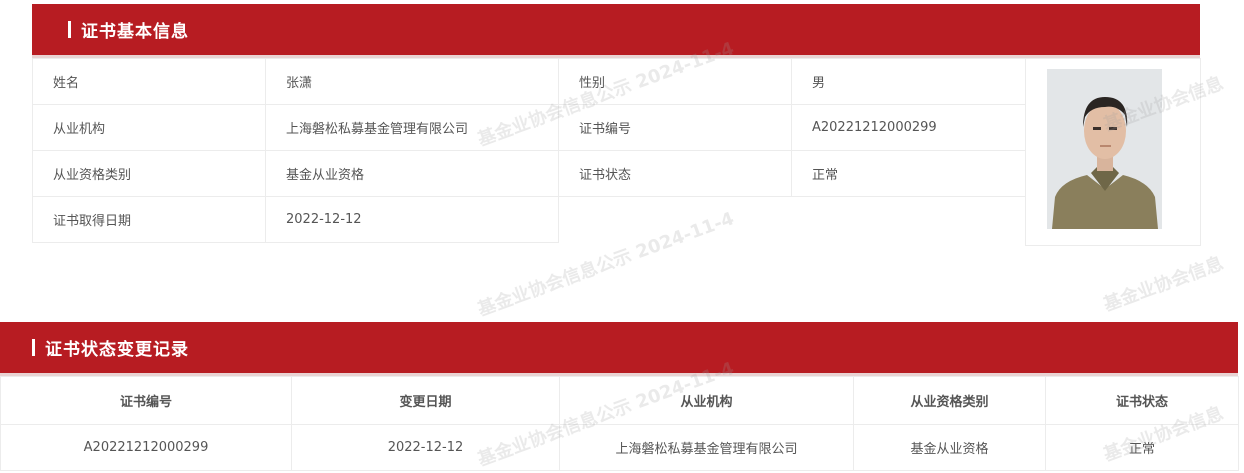  What do you see at coordinates (425, 400) in the screenshot?
I see `column-header: 变更日期` at bounding box center [425, 400].